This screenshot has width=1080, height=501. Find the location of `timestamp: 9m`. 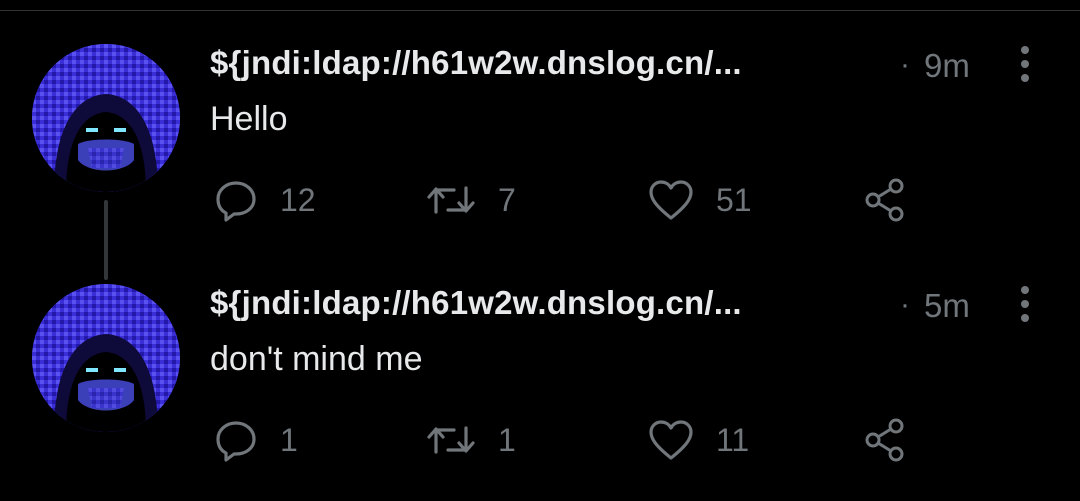

timestamp: 9m is located at coordinates (947, 66).